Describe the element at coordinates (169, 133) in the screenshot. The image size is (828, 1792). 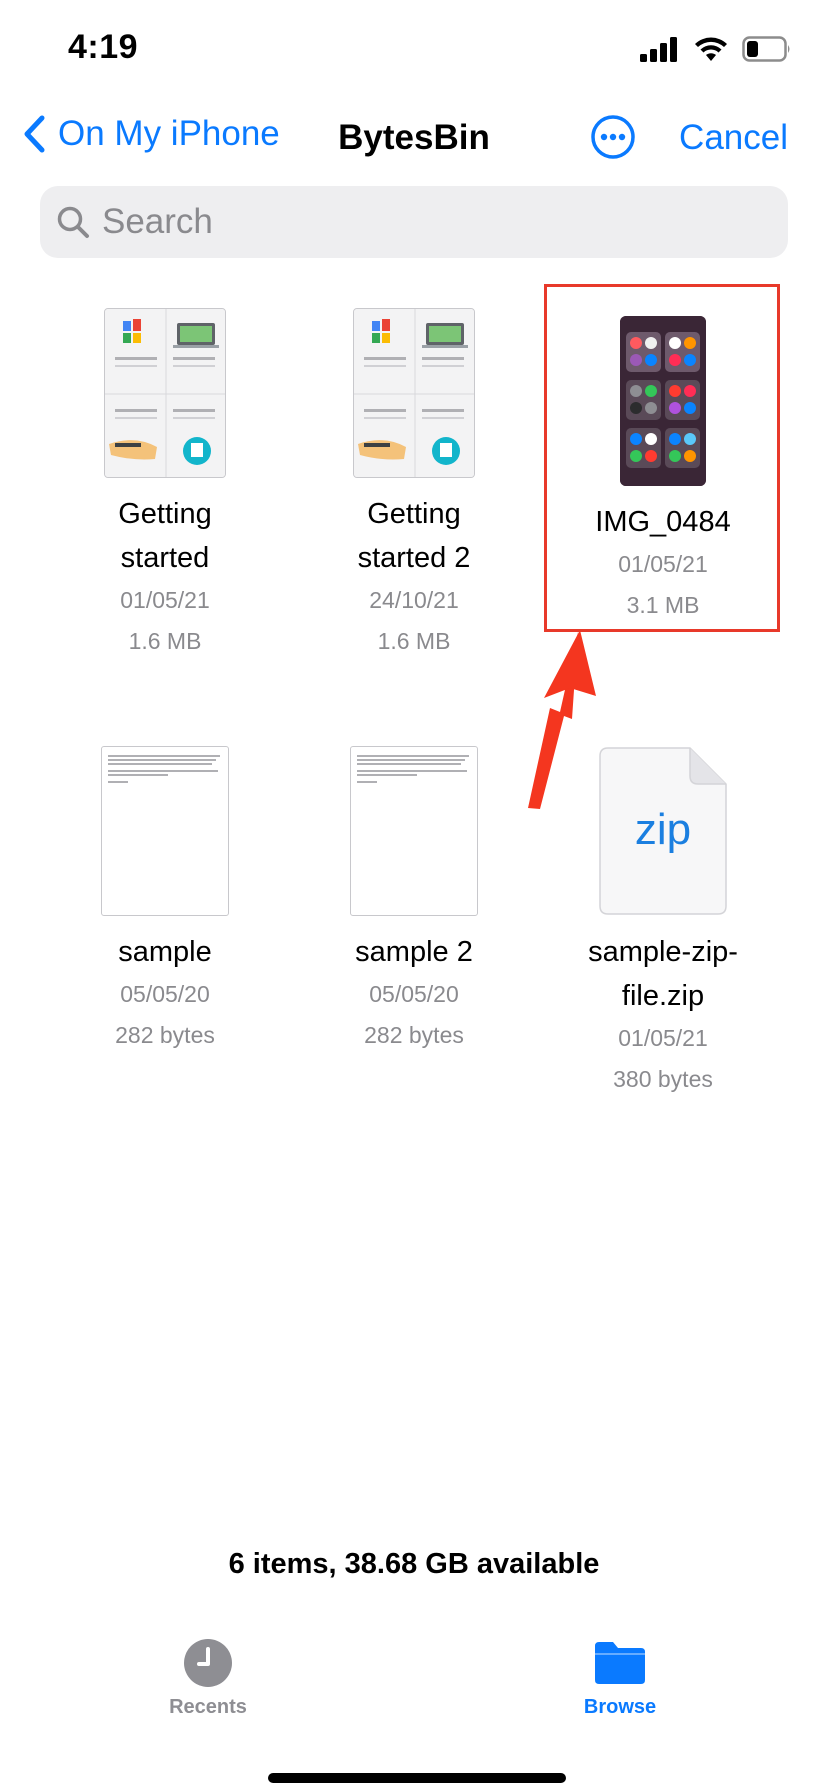
I see `back-button-label: On My iPhone` at that location.